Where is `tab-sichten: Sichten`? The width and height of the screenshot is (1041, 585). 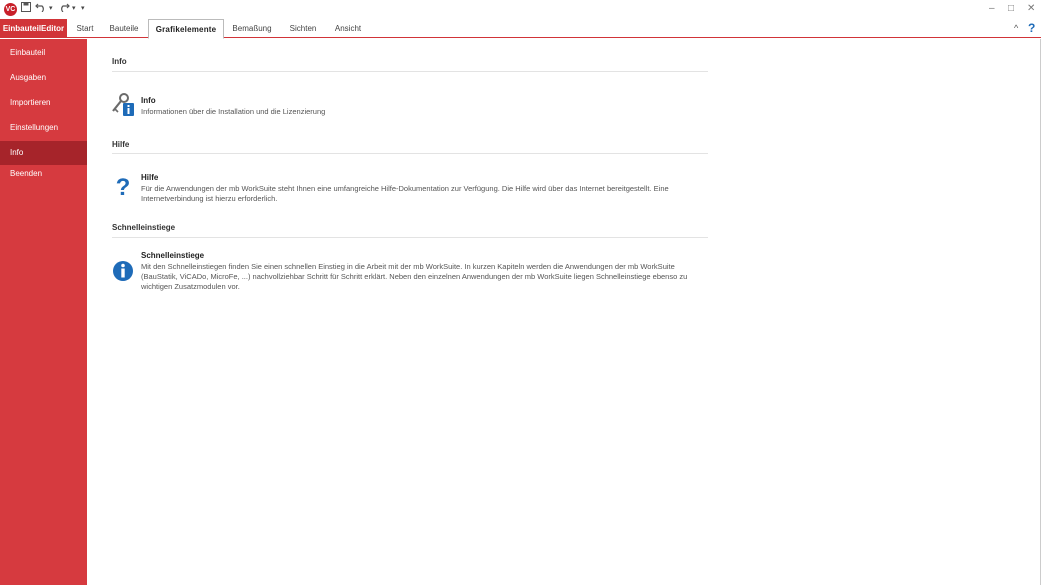 tab-sichten: Sichten is located at coordinates (303, 28).